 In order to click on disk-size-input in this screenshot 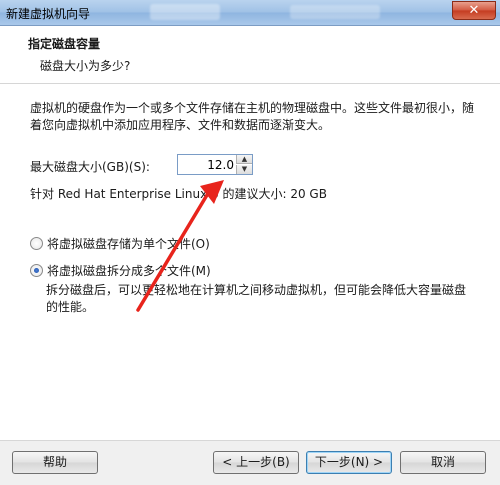, I will do `click(207, 164)`.